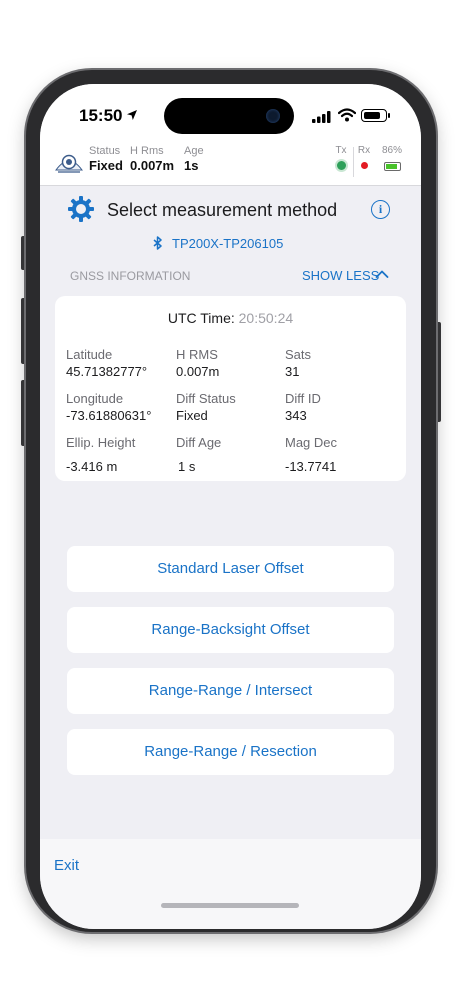 The width and height of the screenshot is (460, 999). Describe the element at coordinates (392, 158) in the screenshot. I see `receiver-battery: 86%` at that location.